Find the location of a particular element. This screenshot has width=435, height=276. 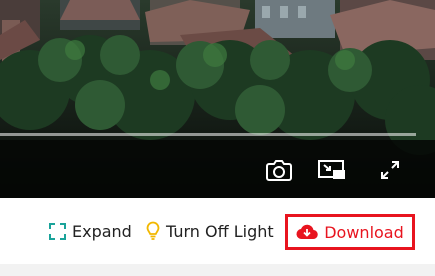

fullscreen-button is located at coordinates (390, 170).